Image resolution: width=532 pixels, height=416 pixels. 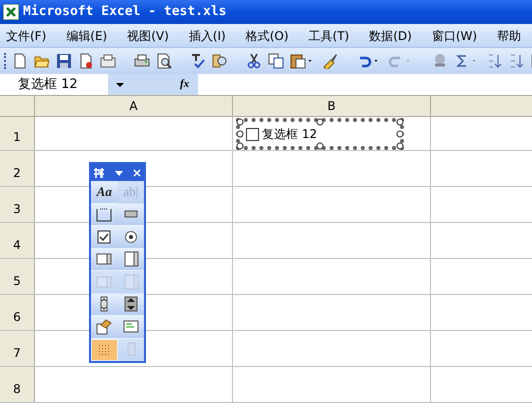 I want to click on name-box: 复选框 12, so click(x=54, y=84).